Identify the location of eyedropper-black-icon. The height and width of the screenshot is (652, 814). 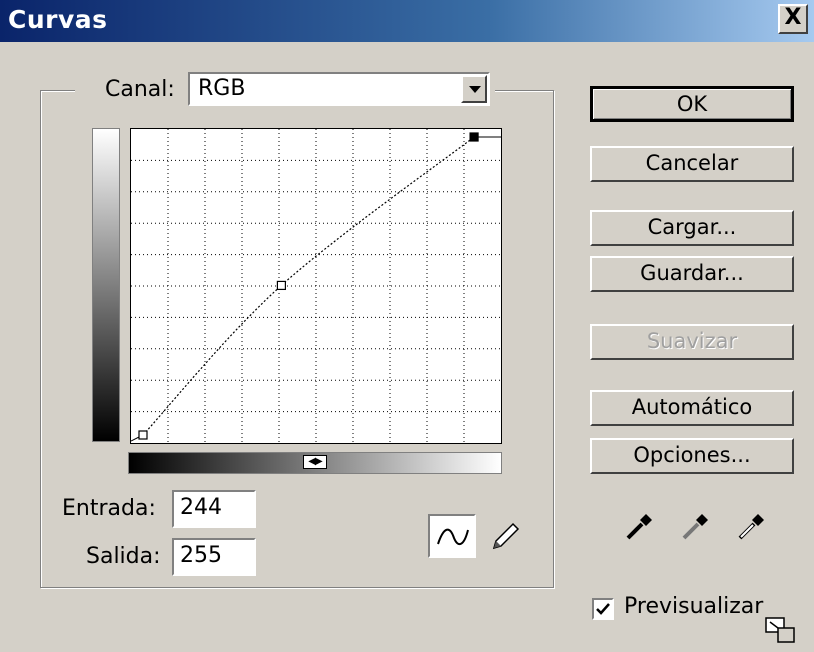
(640, 524).